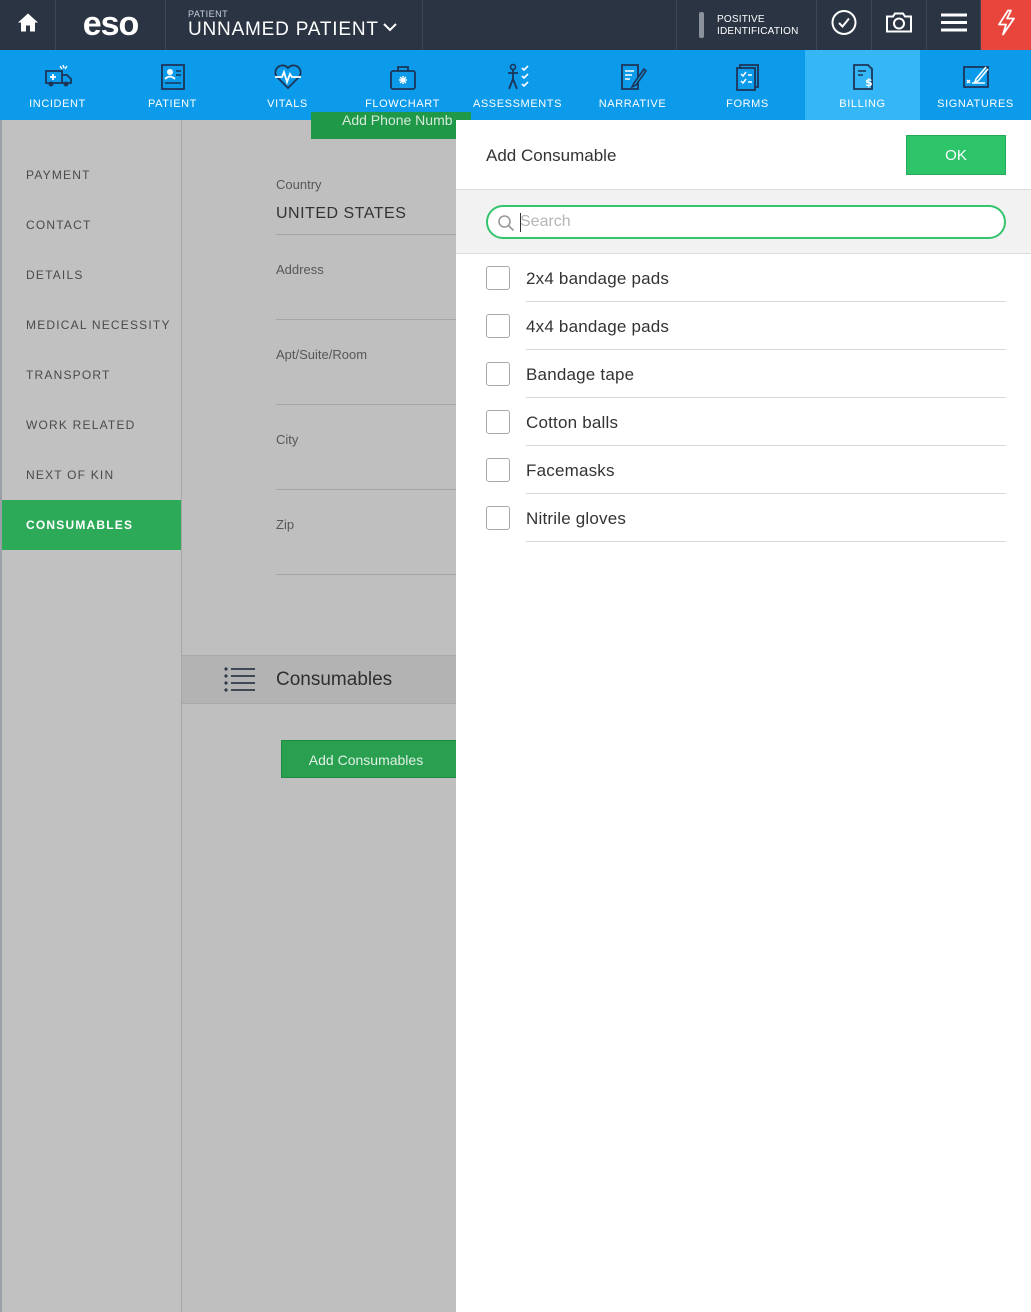 Image resolution: width=1031 pixels, height=1312 pixels. I want to click on consumables-section-header: Consumables, so click(319, 679).